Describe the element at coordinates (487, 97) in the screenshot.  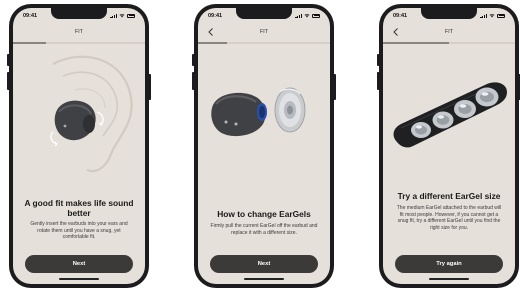
I see `eargel-extra-large` at that location.